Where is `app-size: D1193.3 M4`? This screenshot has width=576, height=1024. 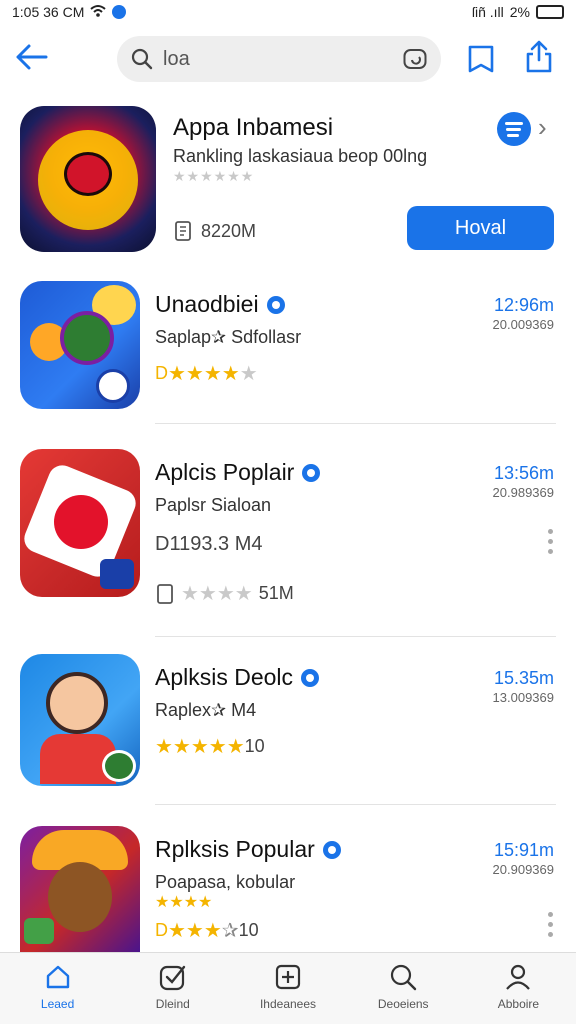
app-size: D1193.3 M4 is located at coordinates (208, 544).